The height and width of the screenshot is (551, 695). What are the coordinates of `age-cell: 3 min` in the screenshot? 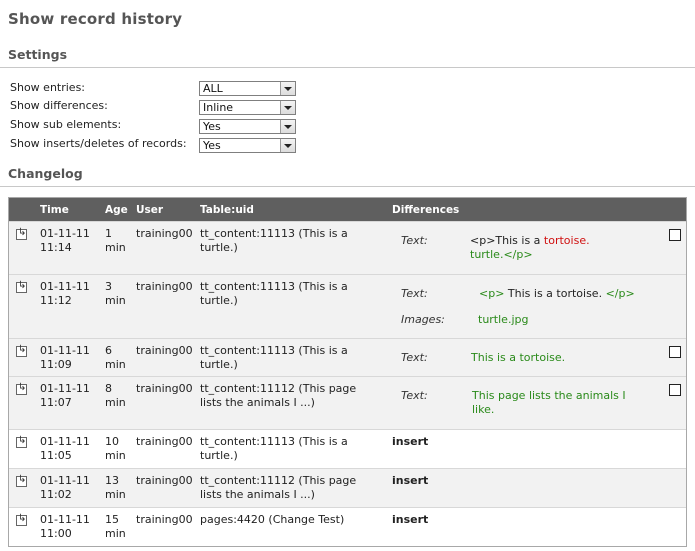 It's located at (115, 293).